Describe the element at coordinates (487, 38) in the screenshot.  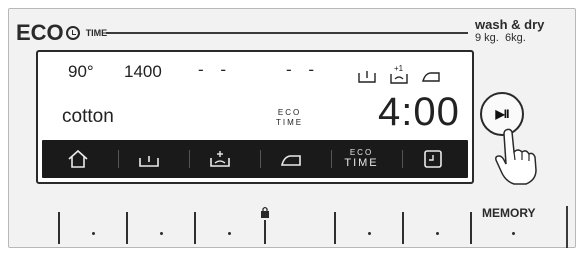
I see `wash-capacity: 9 kg.` at that location.